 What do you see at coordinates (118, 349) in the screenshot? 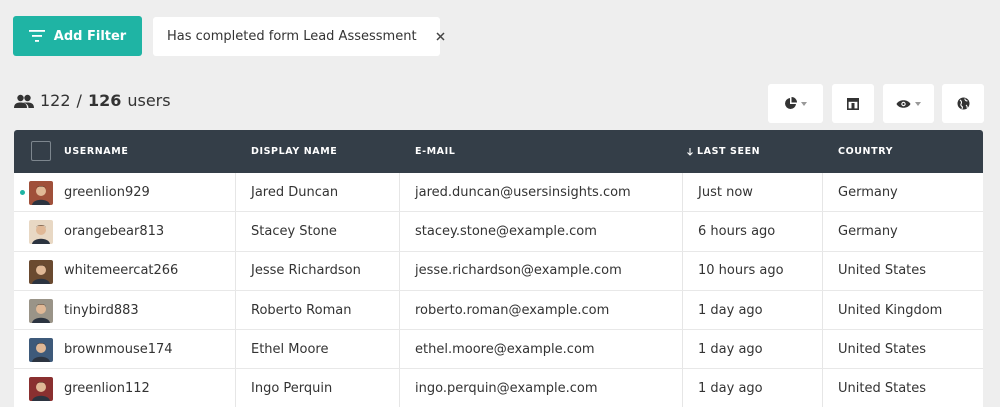
I see `username-cell: brownmouse174` at bounding box center [118, 349].